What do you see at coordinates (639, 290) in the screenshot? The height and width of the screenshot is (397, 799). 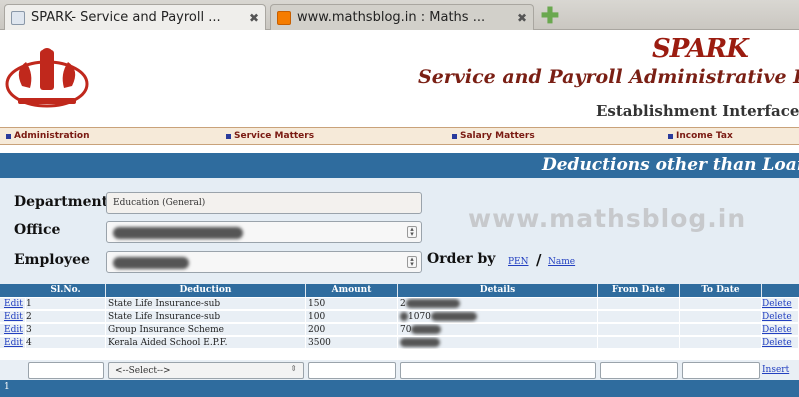 I see `col-from-date: From Date` at bounding box center [639, 290].